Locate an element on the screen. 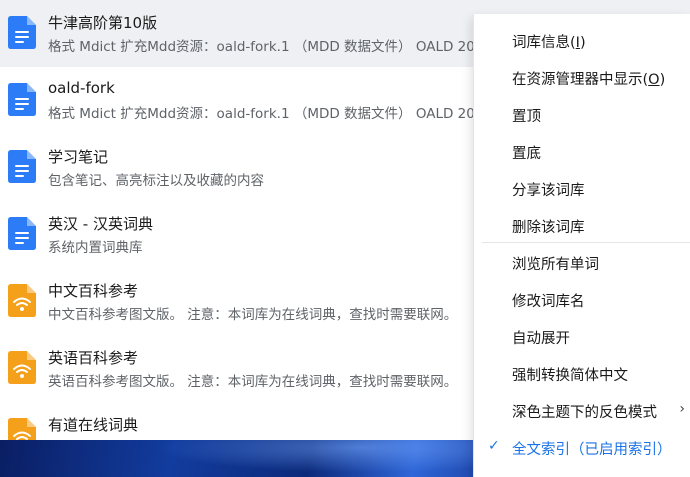 This screenshot has height=477, width=690. menu-delete-dictionary: 删除该词库 is located at coordinates (582, 225).